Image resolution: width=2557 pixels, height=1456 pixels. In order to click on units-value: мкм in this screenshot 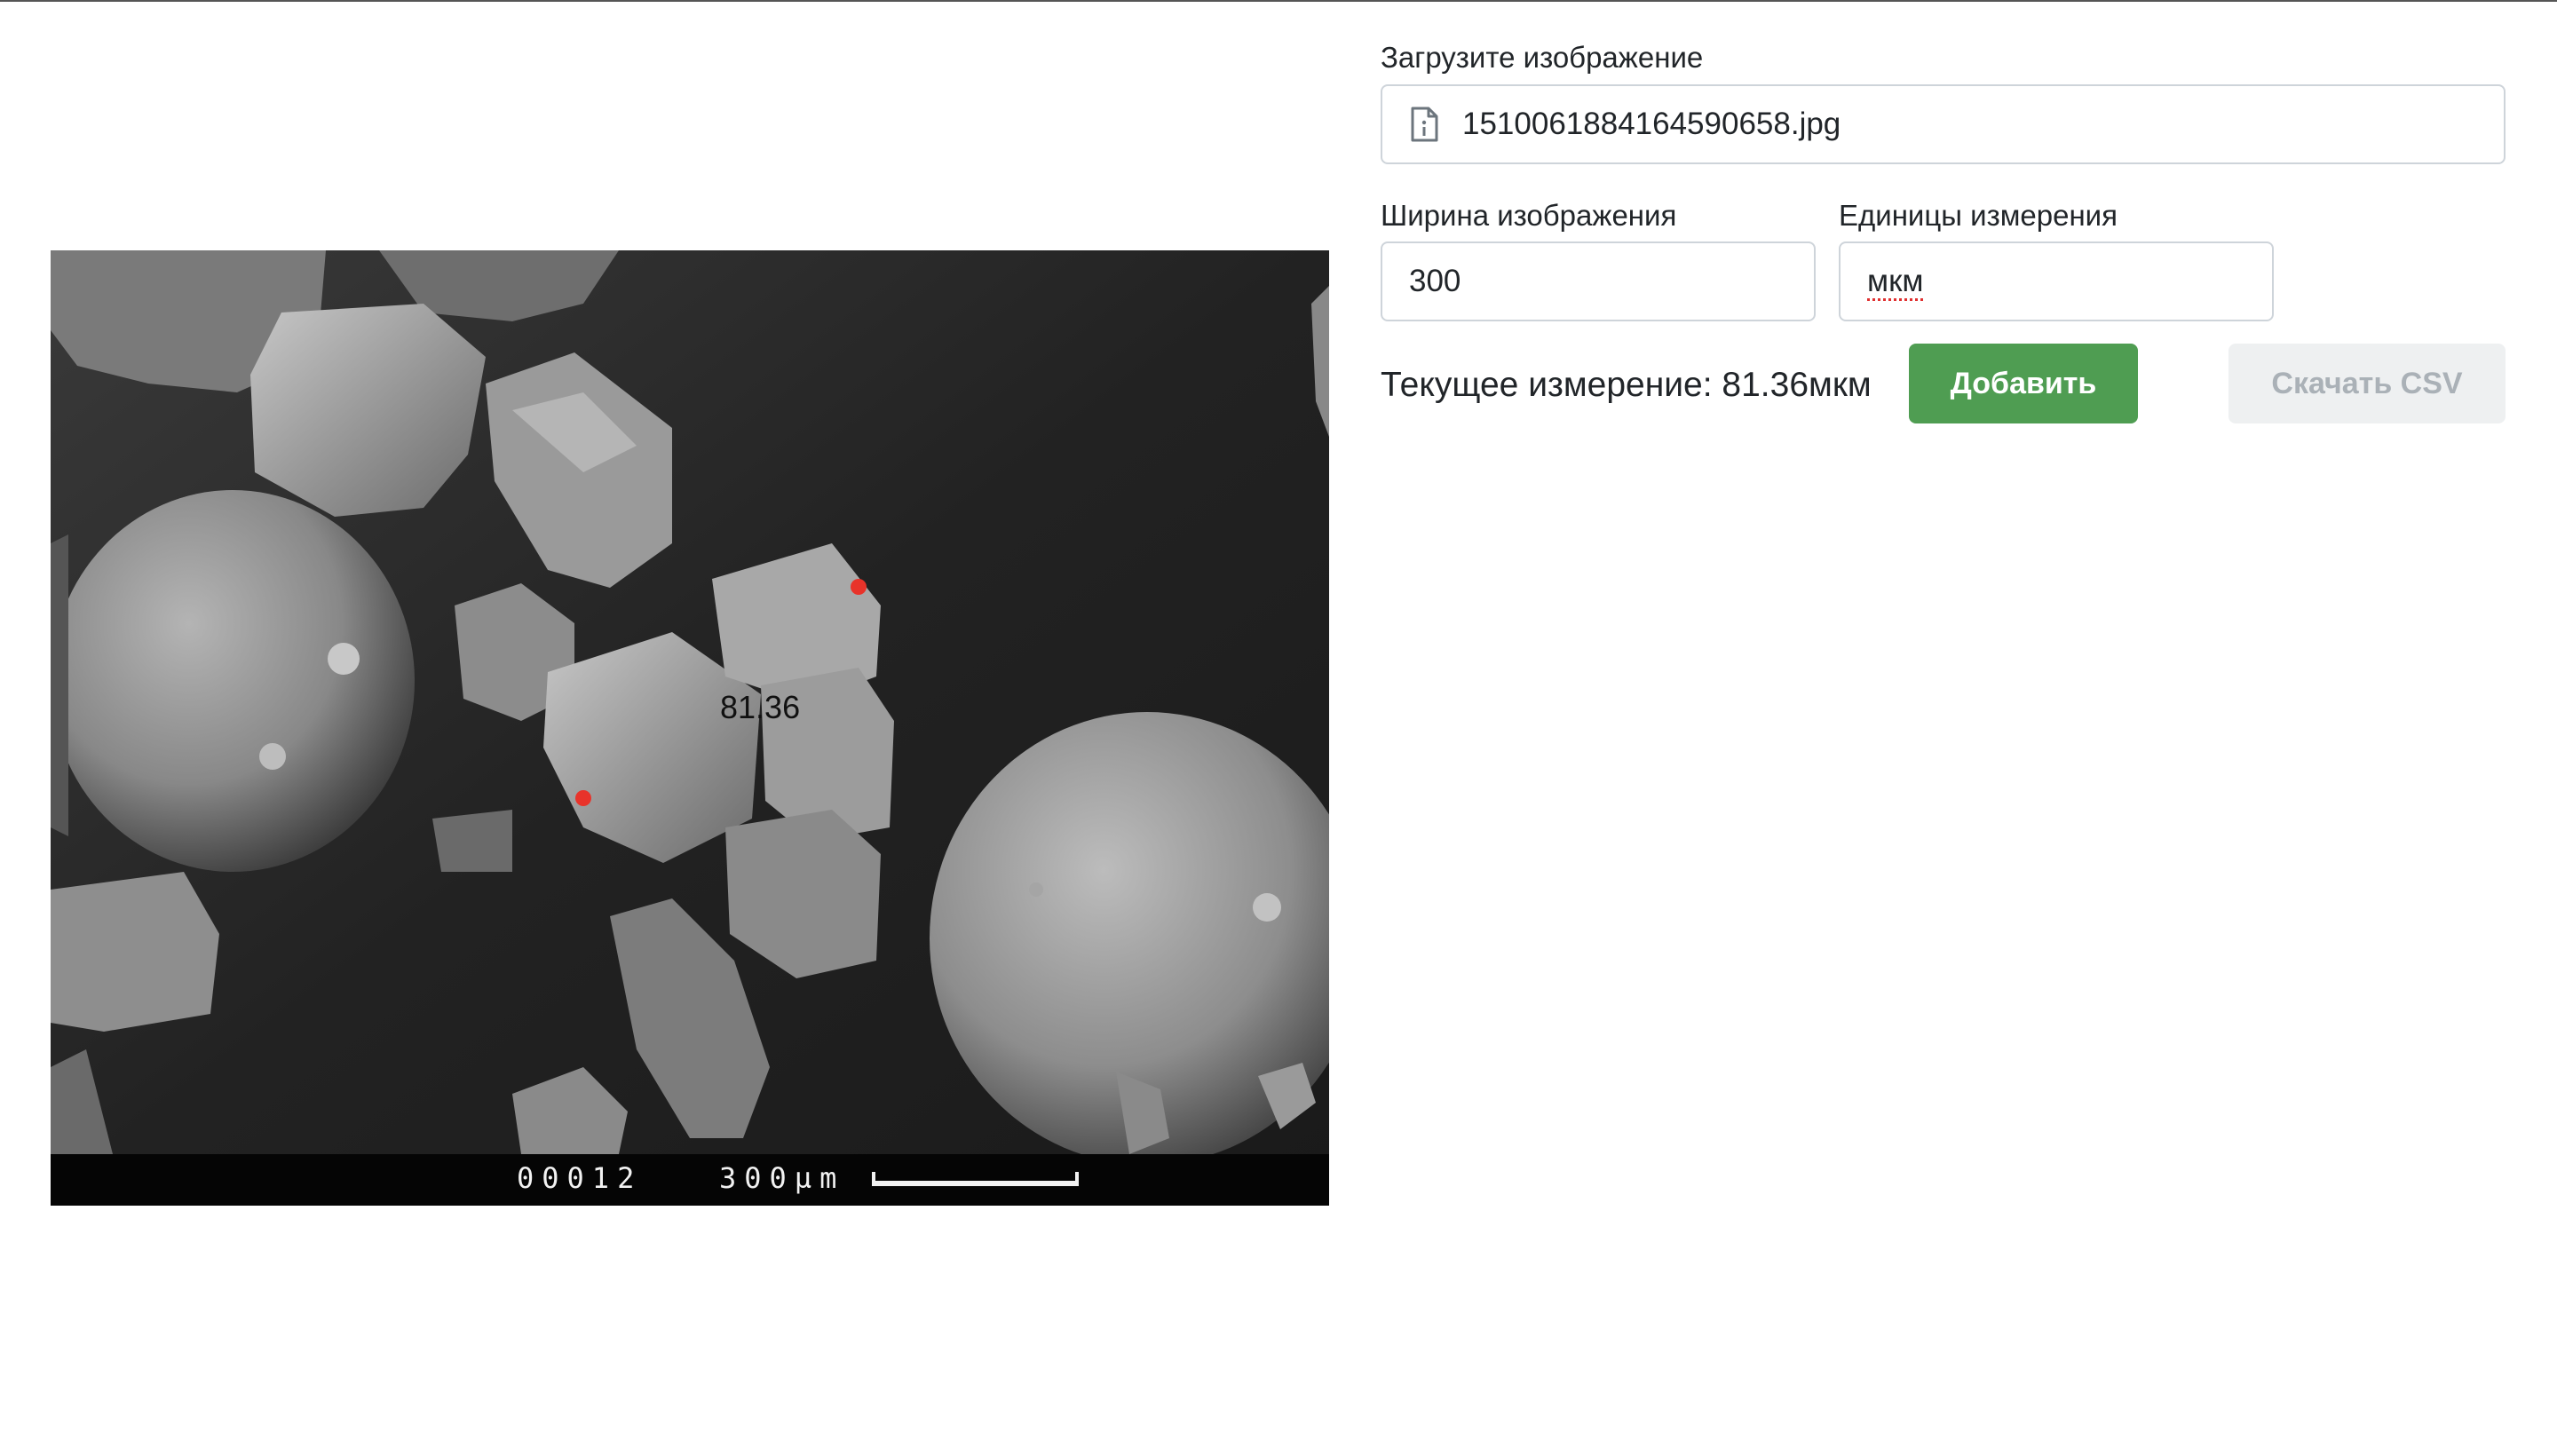, I will do `click(1895, 281)`.